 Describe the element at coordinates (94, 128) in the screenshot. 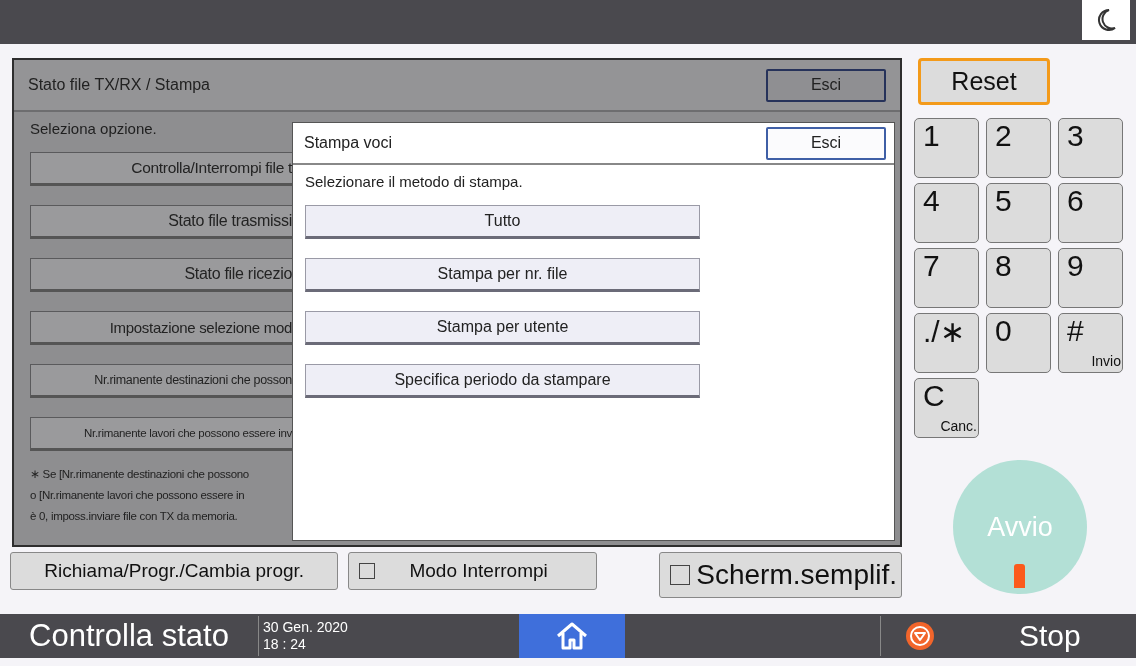

I see `prompt-text: Seleziona opzione.` at that location.